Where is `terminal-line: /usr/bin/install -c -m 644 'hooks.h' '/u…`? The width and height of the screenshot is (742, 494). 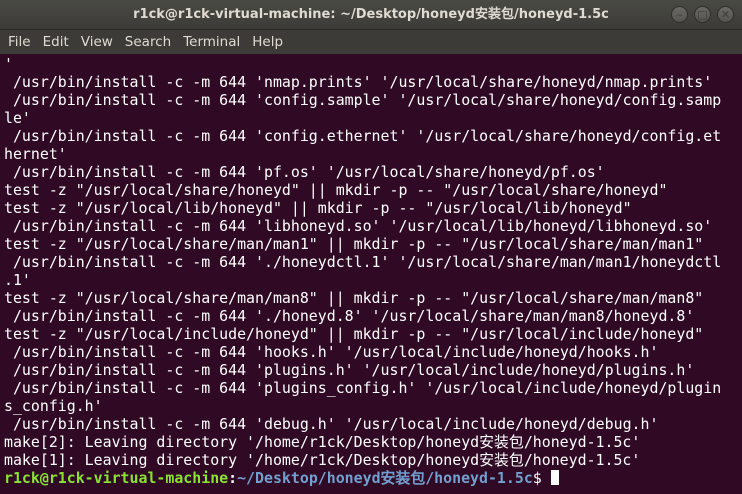 terminal-line: /usr/bin/install -c -m 644 'hooks.h' '/u… is located at coordinates (331, 352).